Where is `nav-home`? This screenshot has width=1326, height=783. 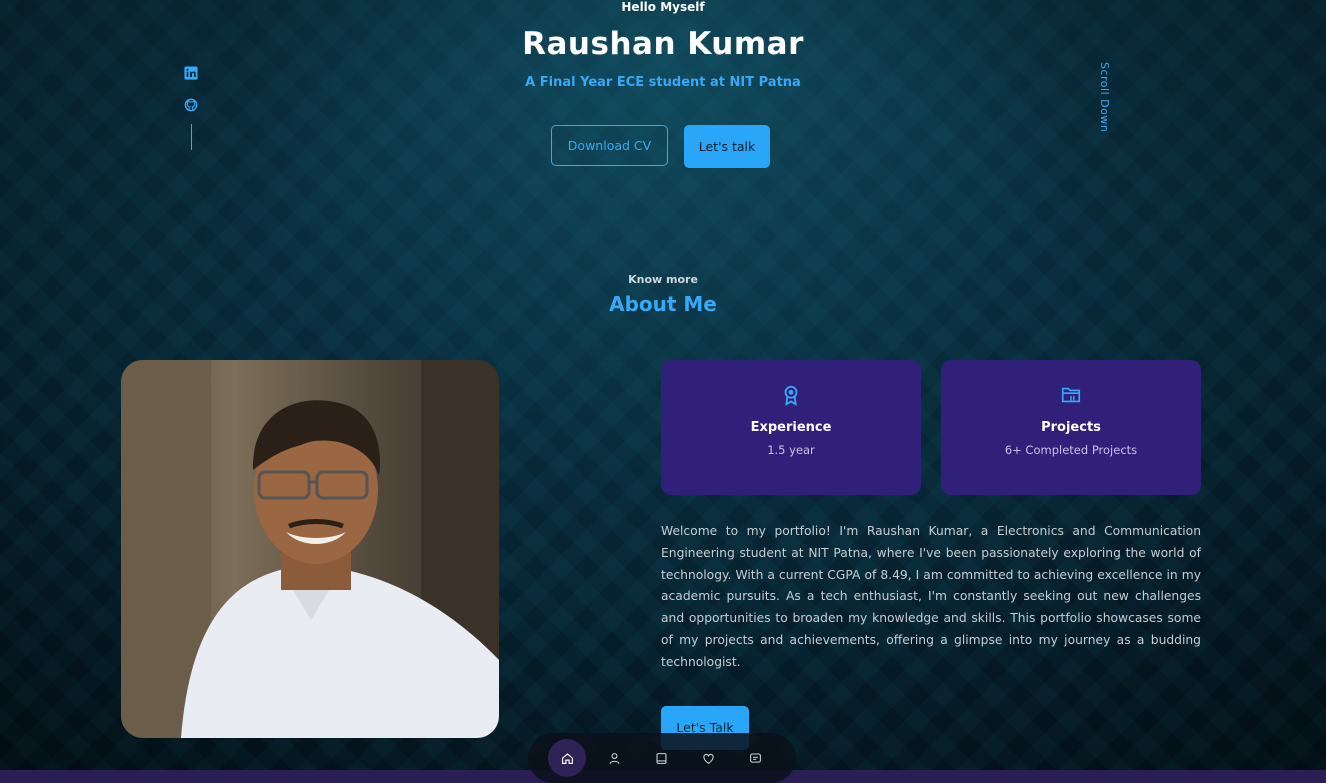
nav-home is located at coordinates (567, 758).